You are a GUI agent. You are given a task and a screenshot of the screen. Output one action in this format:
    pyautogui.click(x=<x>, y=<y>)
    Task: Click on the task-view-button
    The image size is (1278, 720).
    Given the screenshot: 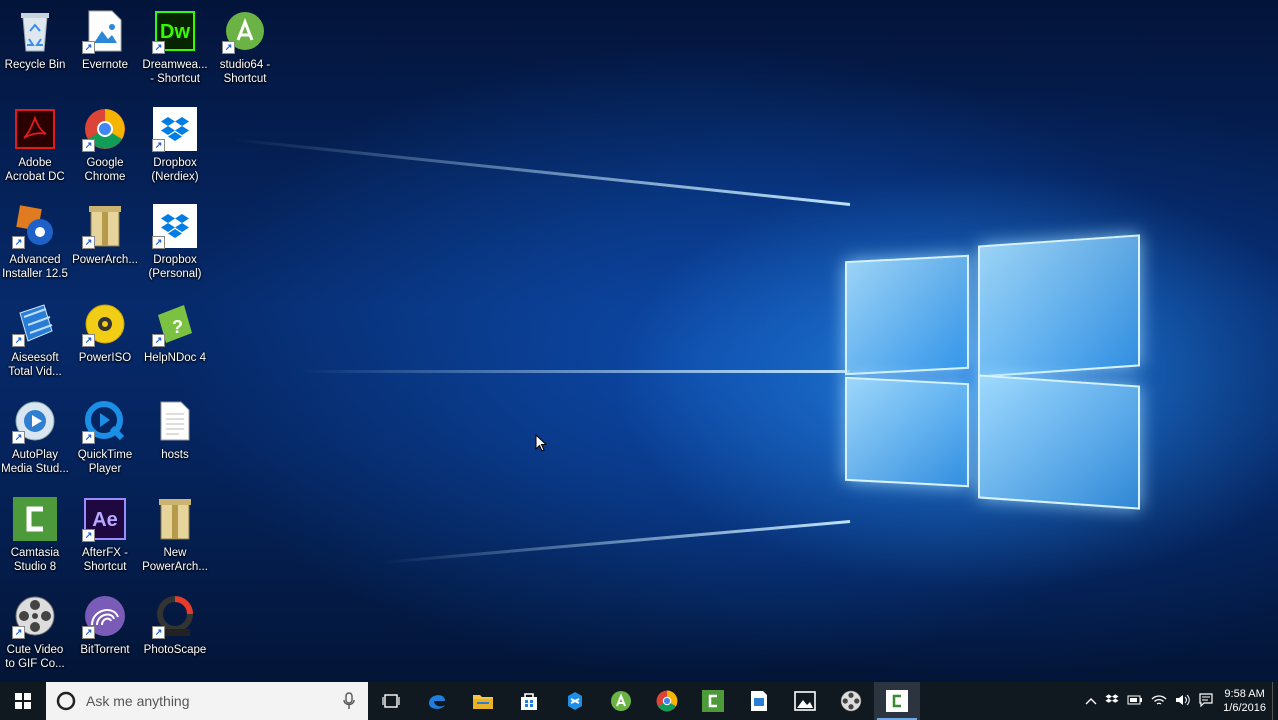 What is the action you would take?
    pyautogui.click(x=391, y=701)
    